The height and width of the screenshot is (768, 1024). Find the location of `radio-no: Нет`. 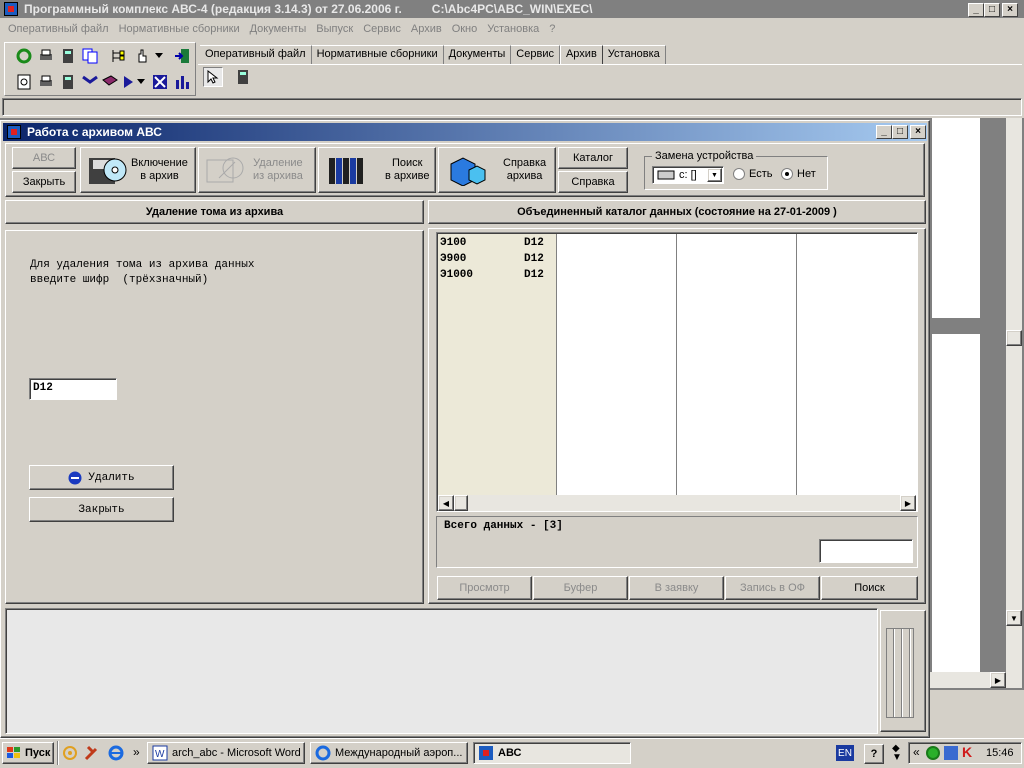

radio-no: Нет is located at coordinates (798, 174).